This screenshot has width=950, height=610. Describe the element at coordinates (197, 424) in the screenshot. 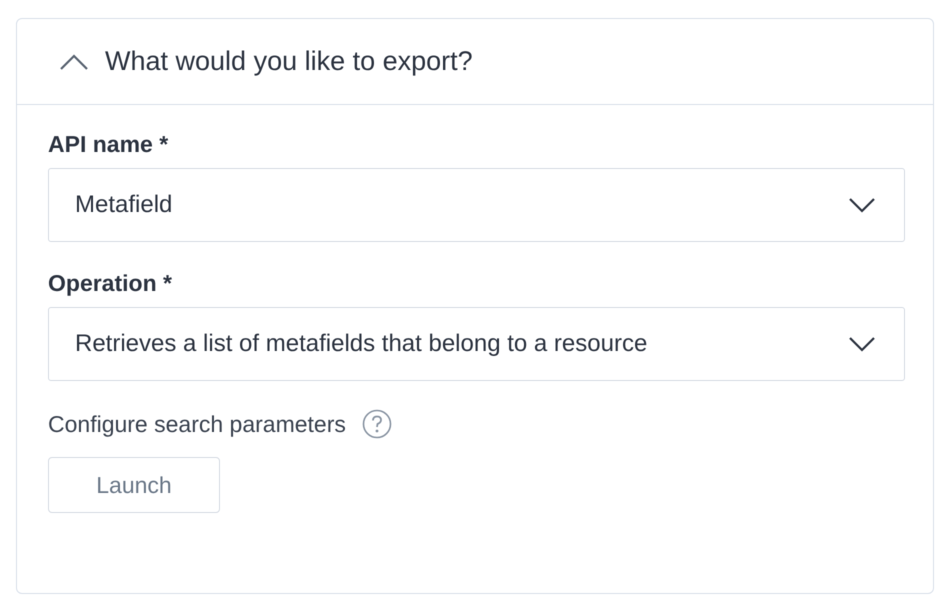

I see `search-parameters-label: Configure search parameters` at that location.